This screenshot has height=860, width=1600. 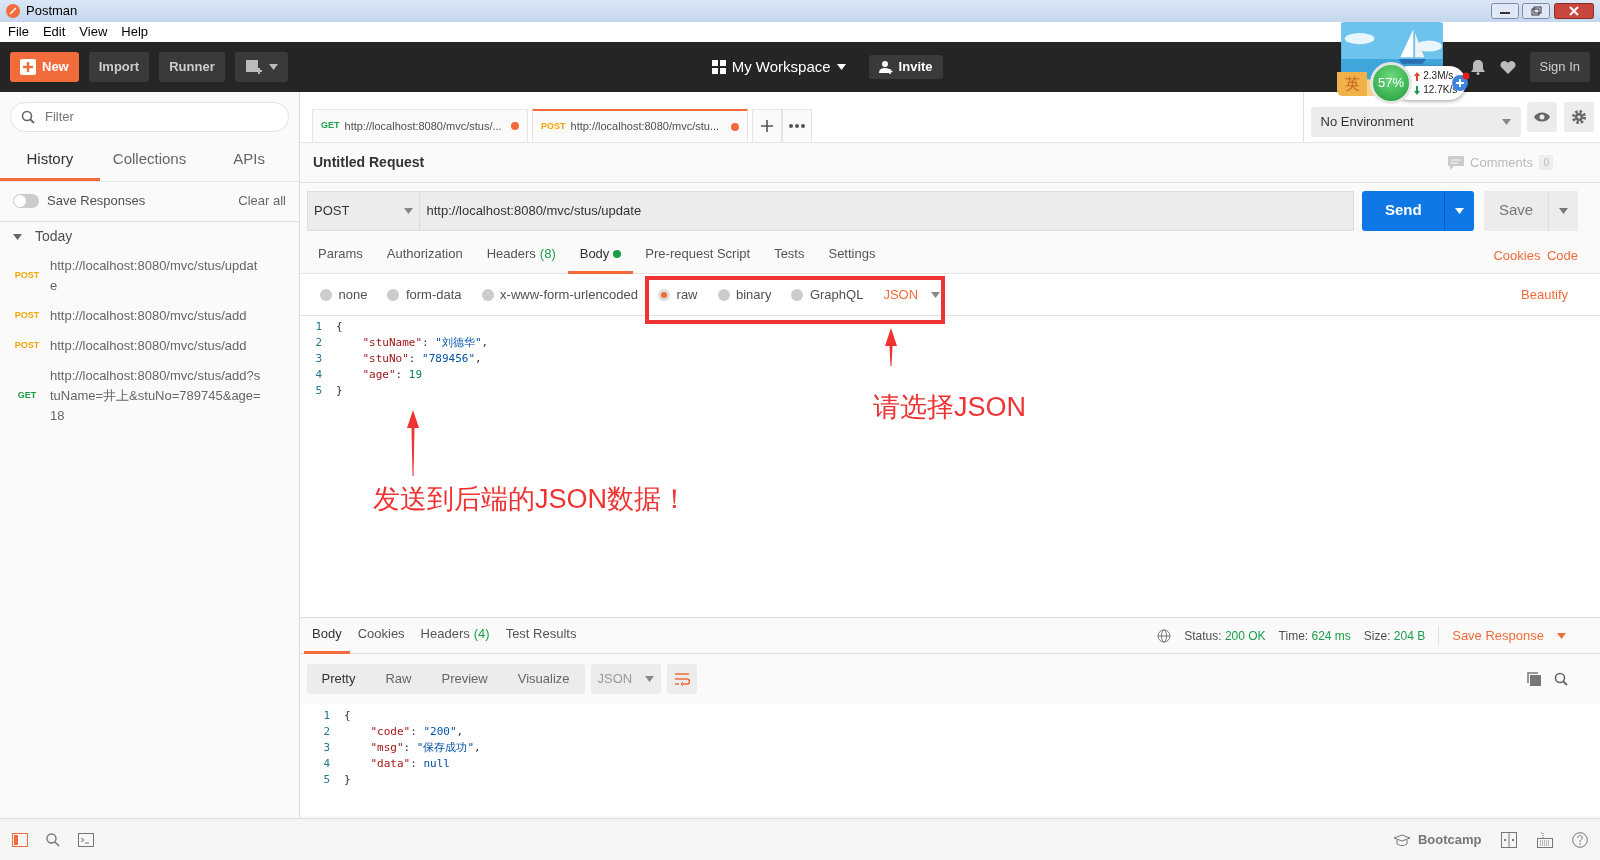 I want to click on find-icon, so click(x=53, y=839).